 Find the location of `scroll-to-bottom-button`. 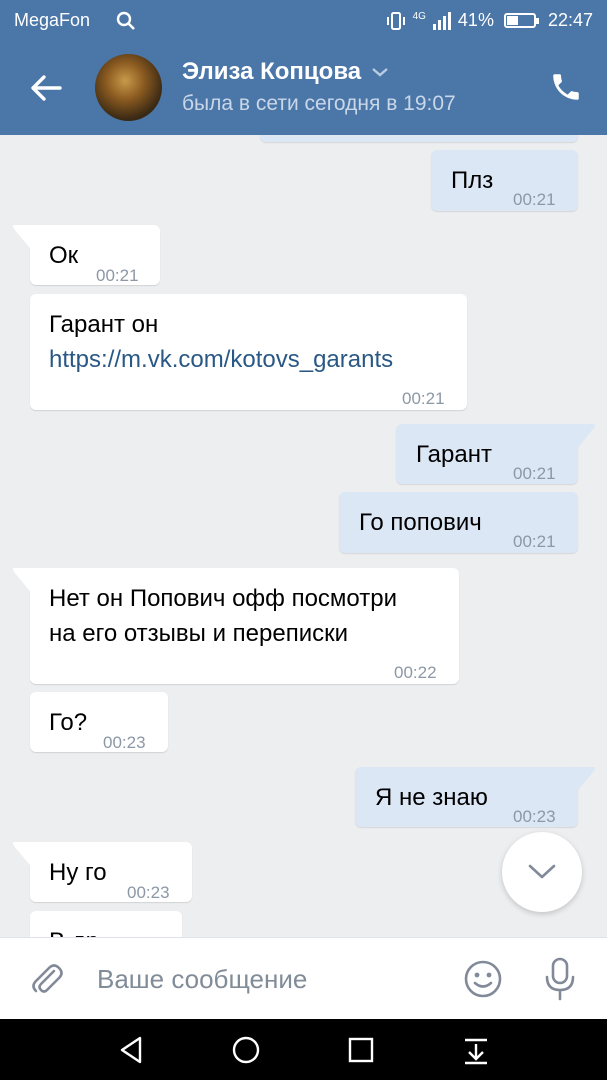

scroll-to-bottom-button is located at coordinates (542, 872).